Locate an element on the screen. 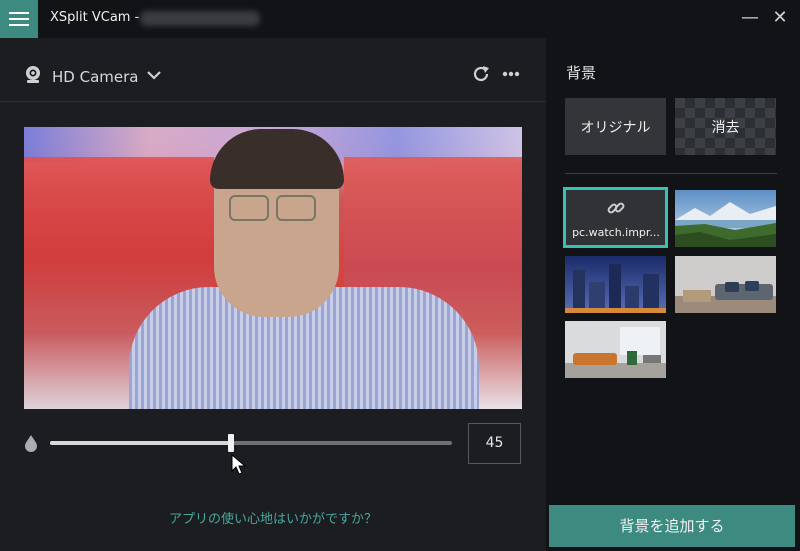  add-background-button: 背景を追加する is located at coordinates (672, 526).